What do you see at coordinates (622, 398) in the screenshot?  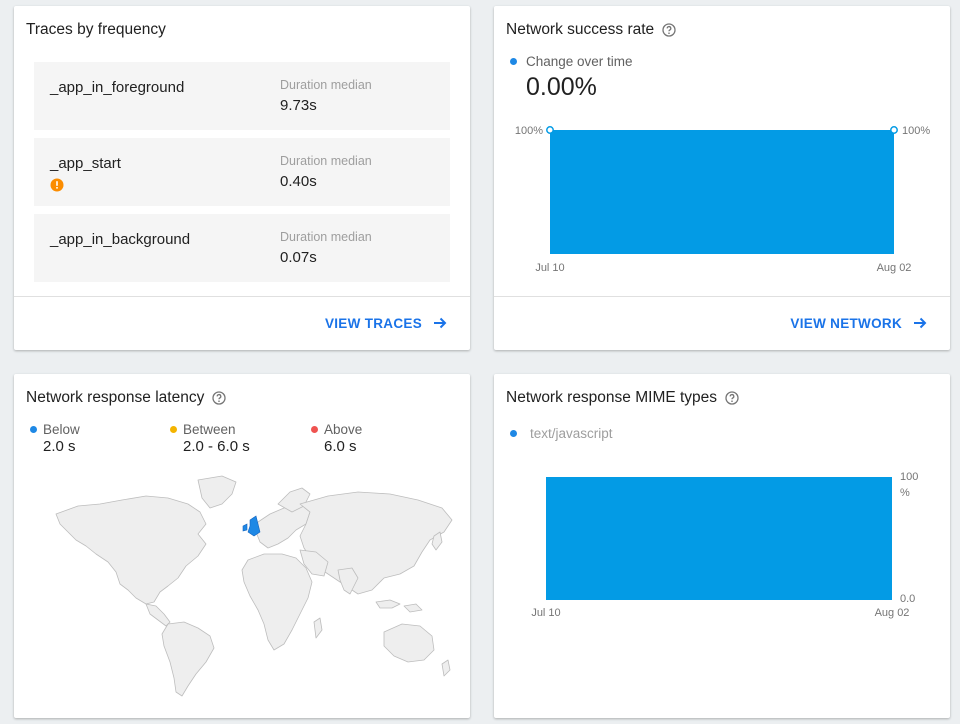 I see `mime-types-title: Network response MIME types` at bounding box center [622, 398].